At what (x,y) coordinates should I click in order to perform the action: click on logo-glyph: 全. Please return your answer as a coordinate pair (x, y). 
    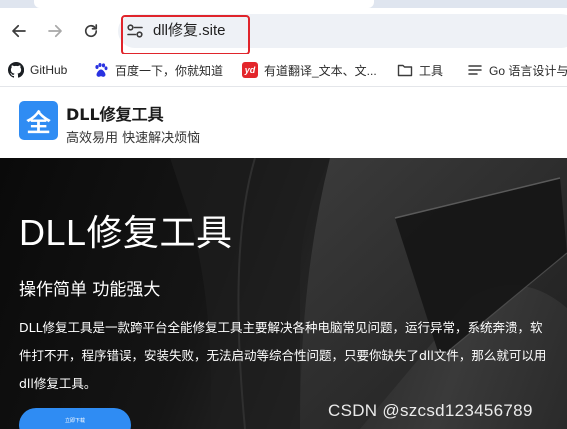
    Looking at the image, I should click on (38, 123).